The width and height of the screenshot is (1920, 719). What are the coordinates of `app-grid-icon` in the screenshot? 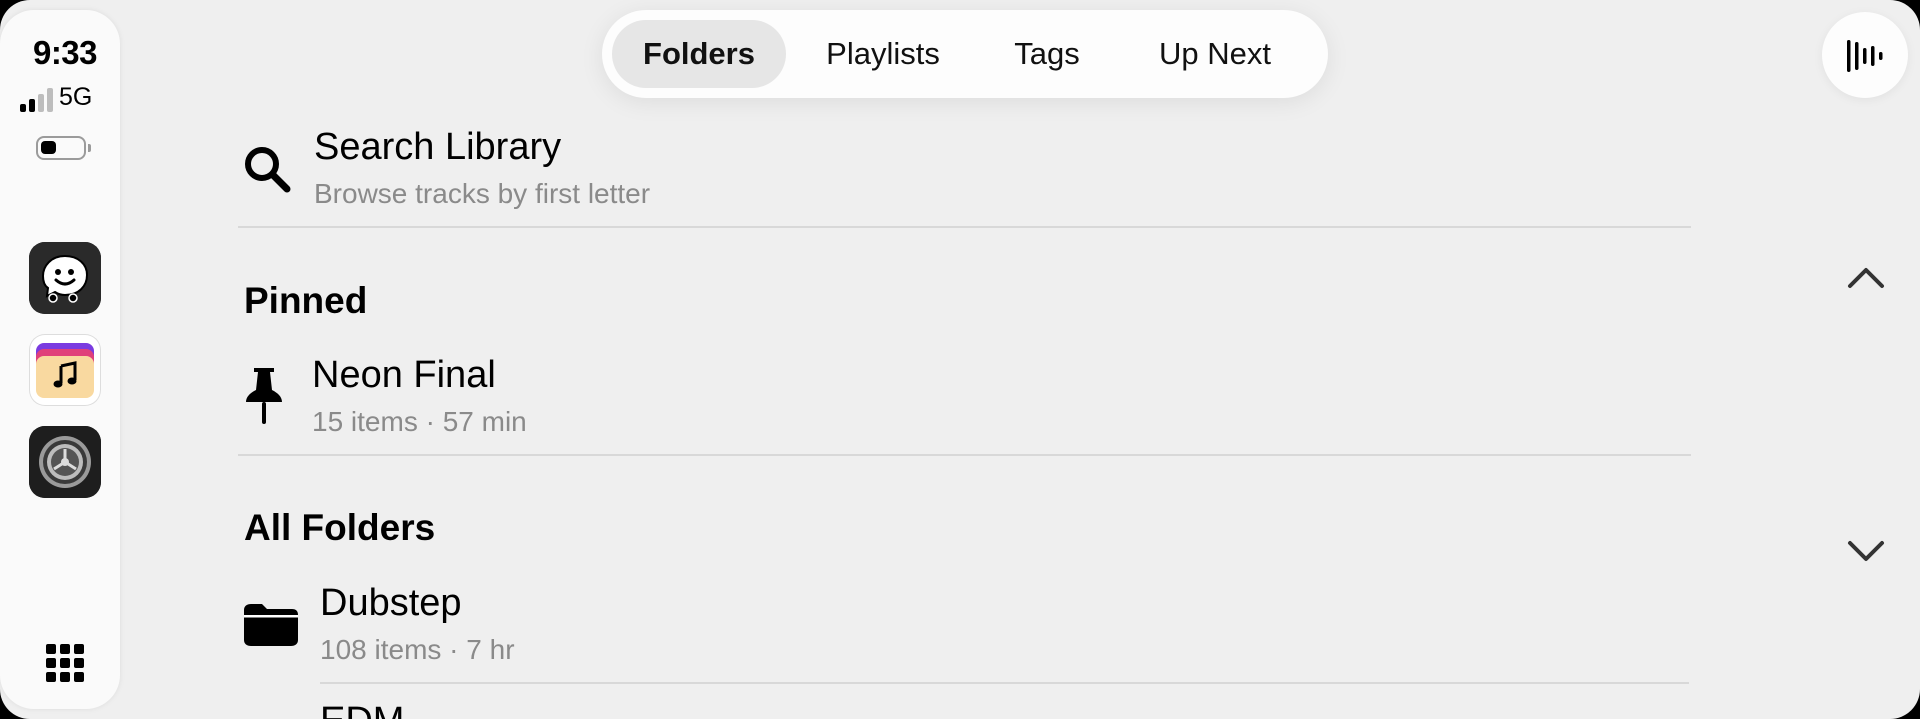 It's located at (65, 663).